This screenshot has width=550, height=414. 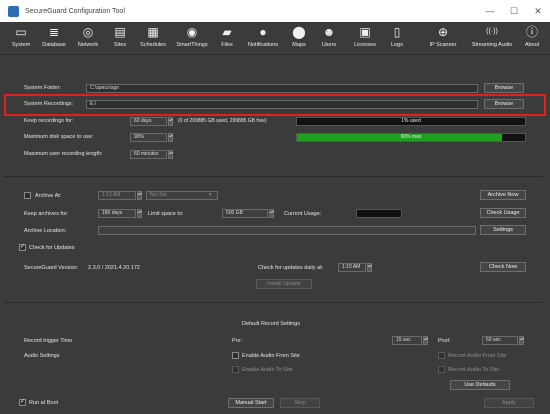 I want to click on version-label: SecureGuard Version:, so click(x=51, y=268).